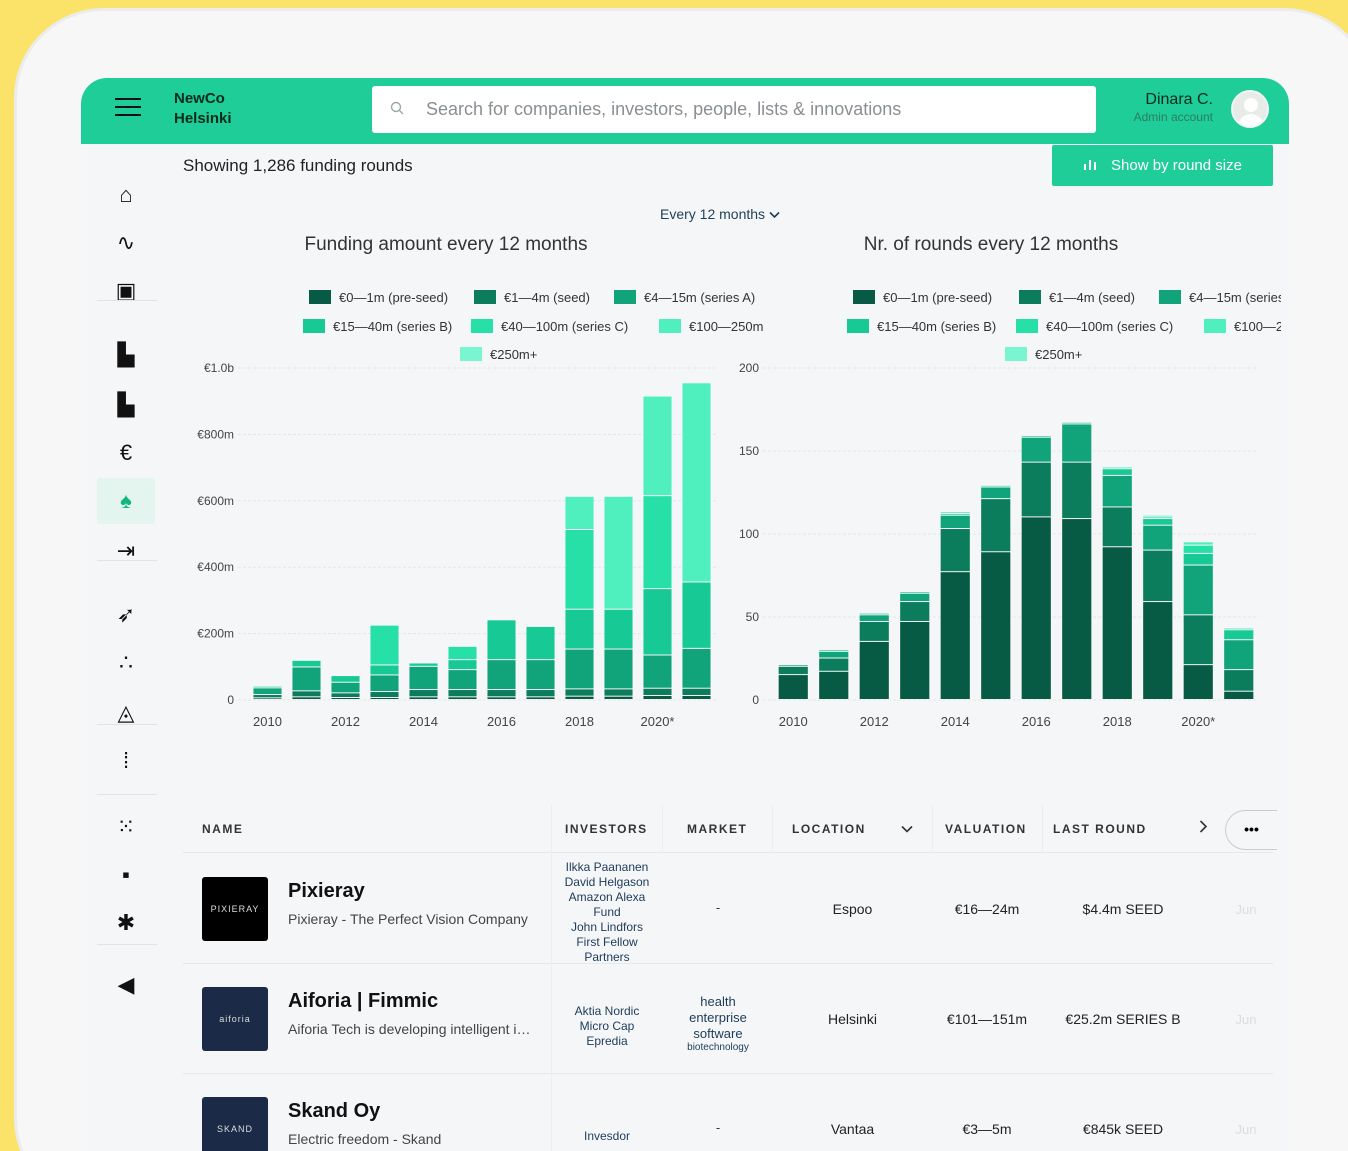 The image size is (1348, 1151). Describe the element at coordinates (222, 829) in the screenshot. I see `column-name: NAME` at that location.